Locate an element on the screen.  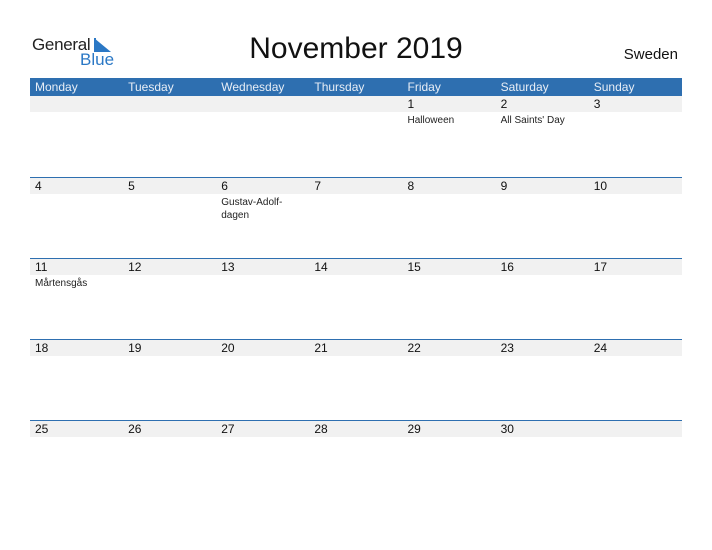
holiday-label: All Saints' Day is located at coordinates (532, 120).